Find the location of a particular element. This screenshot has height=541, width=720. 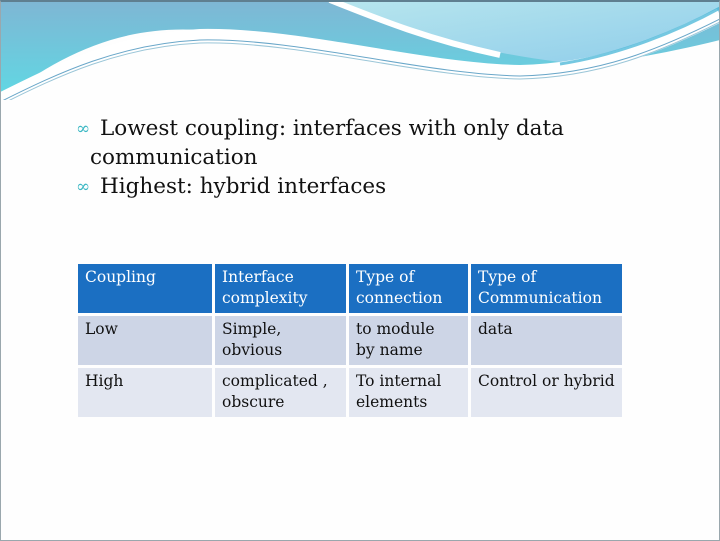

table-cell: To internal elements is located at coordinates (408, 392).